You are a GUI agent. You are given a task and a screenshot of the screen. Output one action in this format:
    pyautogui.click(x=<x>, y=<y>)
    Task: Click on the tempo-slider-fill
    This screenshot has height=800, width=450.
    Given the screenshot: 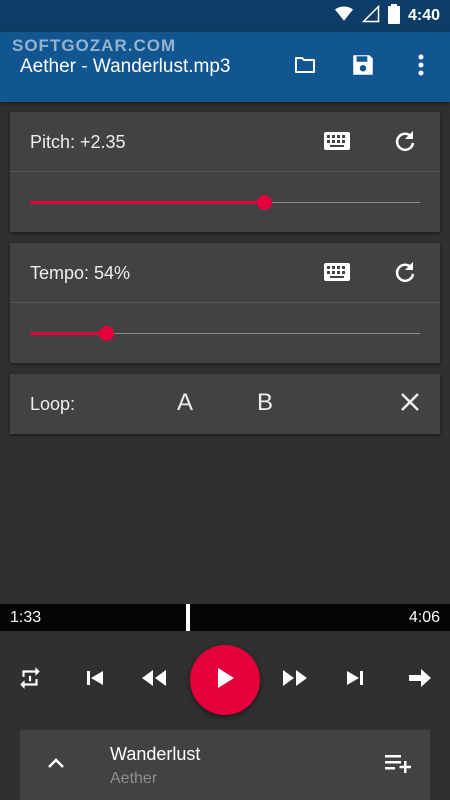 What is the action you would take?
    pyautogui.click(x=68, y=333)
    